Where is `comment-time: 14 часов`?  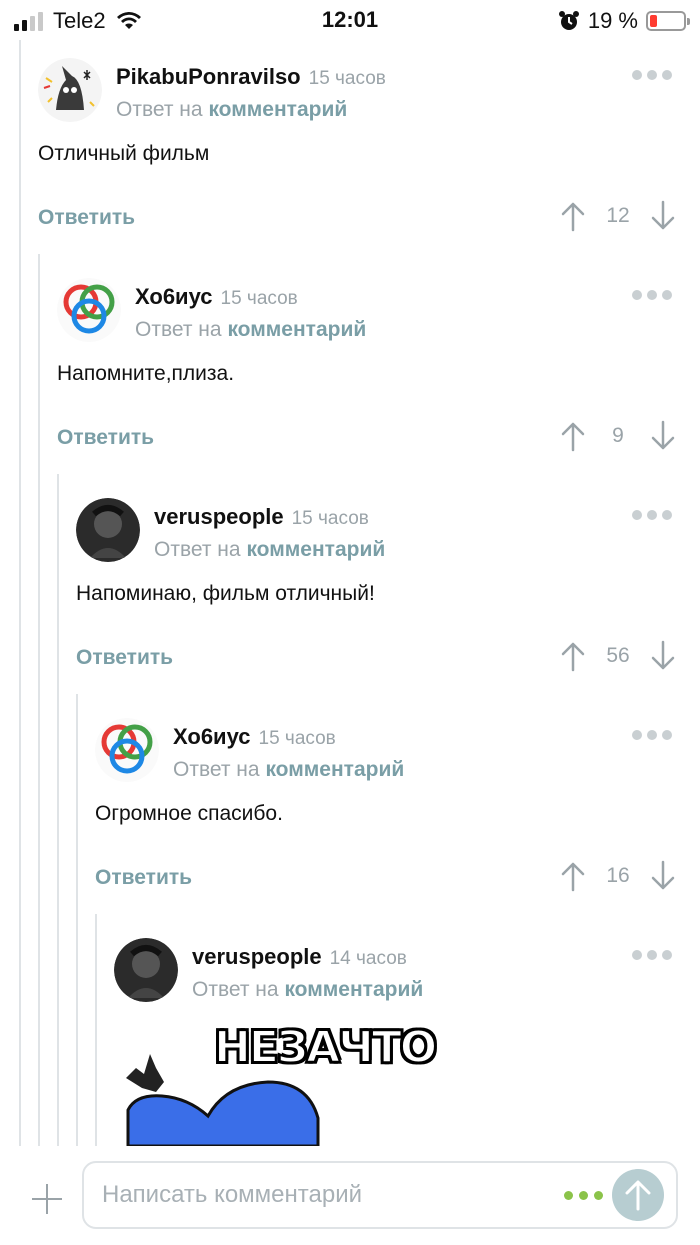 comment-time: 14 часов is located at coordinates (368, 958).